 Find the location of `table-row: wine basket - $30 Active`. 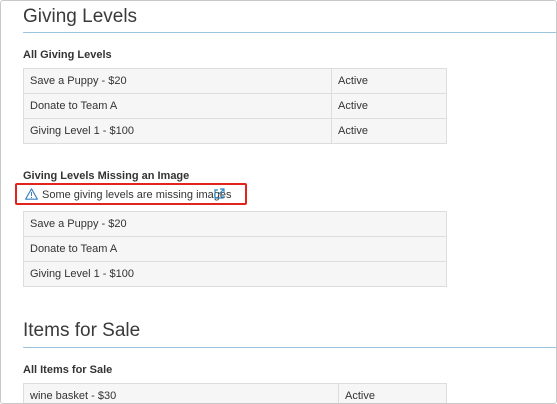

table-row: wine basket - $30 Active is located at coordinates (235, 393).